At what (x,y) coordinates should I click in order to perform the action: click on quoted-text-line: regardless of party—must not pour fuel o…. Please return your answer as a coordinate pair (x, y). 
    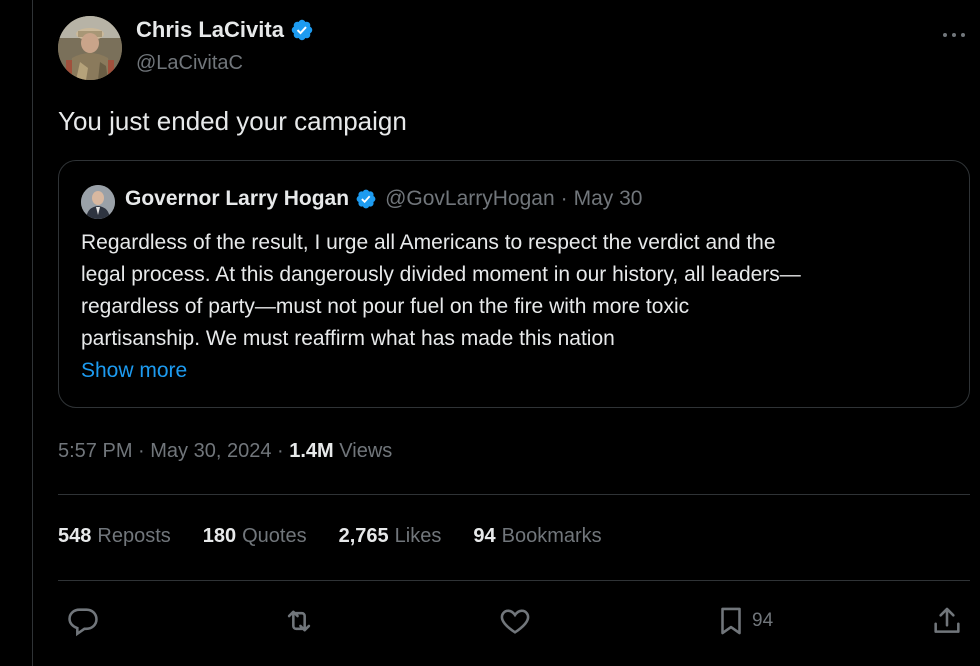
    Looking at the image, I should click on (385, 306).